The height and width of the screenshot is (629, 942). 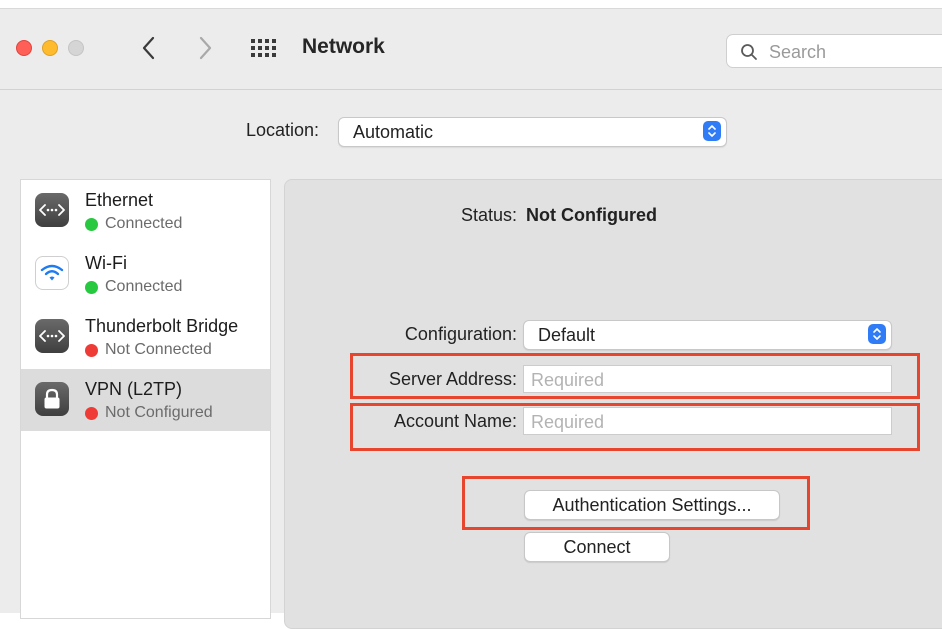 What do you see at coordinates (134, 389) in the screenshot?
I see `service-name: VPN (L2TP)` at bounding box center [134, 389].